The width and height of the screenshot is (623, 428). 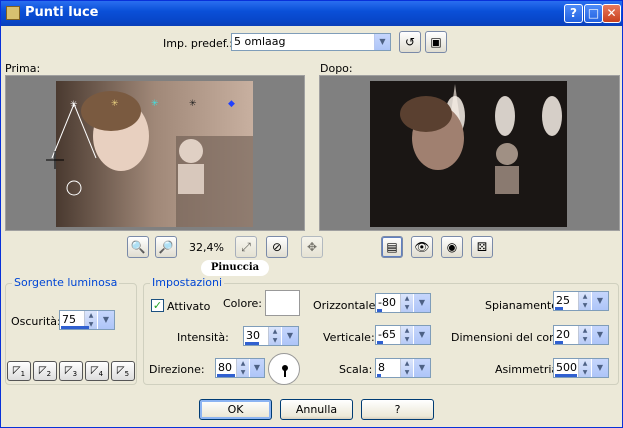 I want to click on horizontal-value: -80, so click(x=387, y=302).